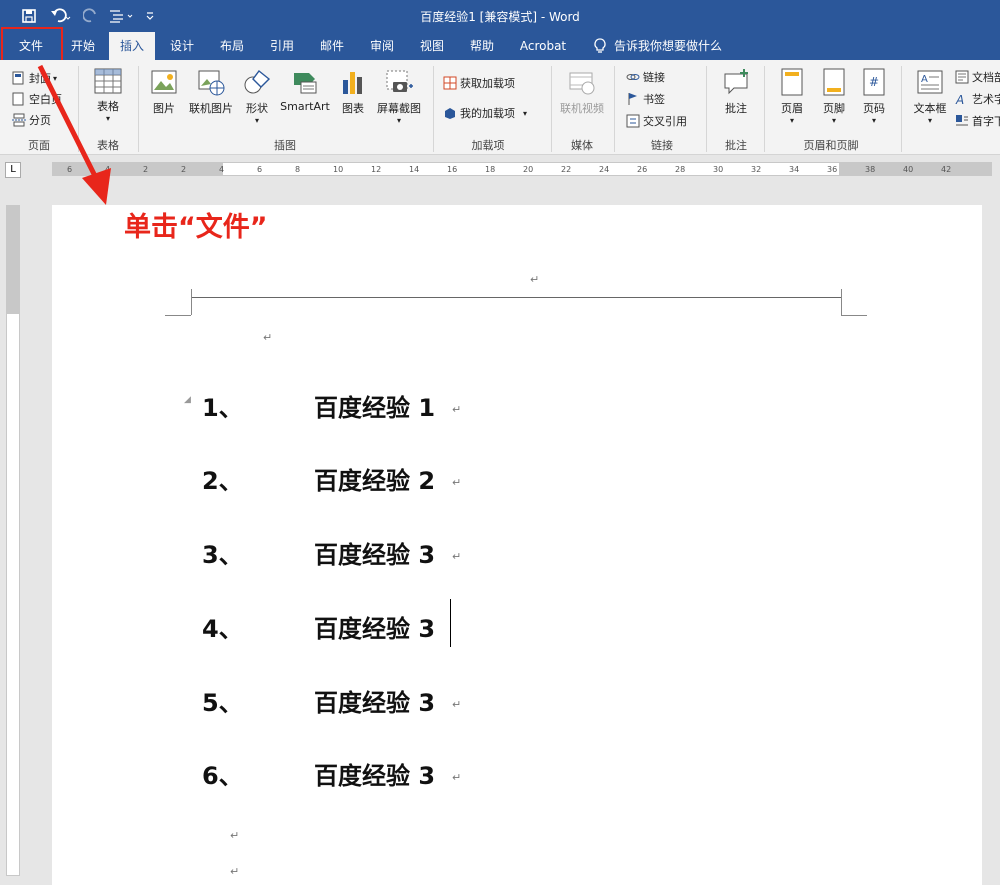  Describe the element at coordinates (375, 408) in the screenshot. I see `list-item-text: 百度经验 1` at that location.